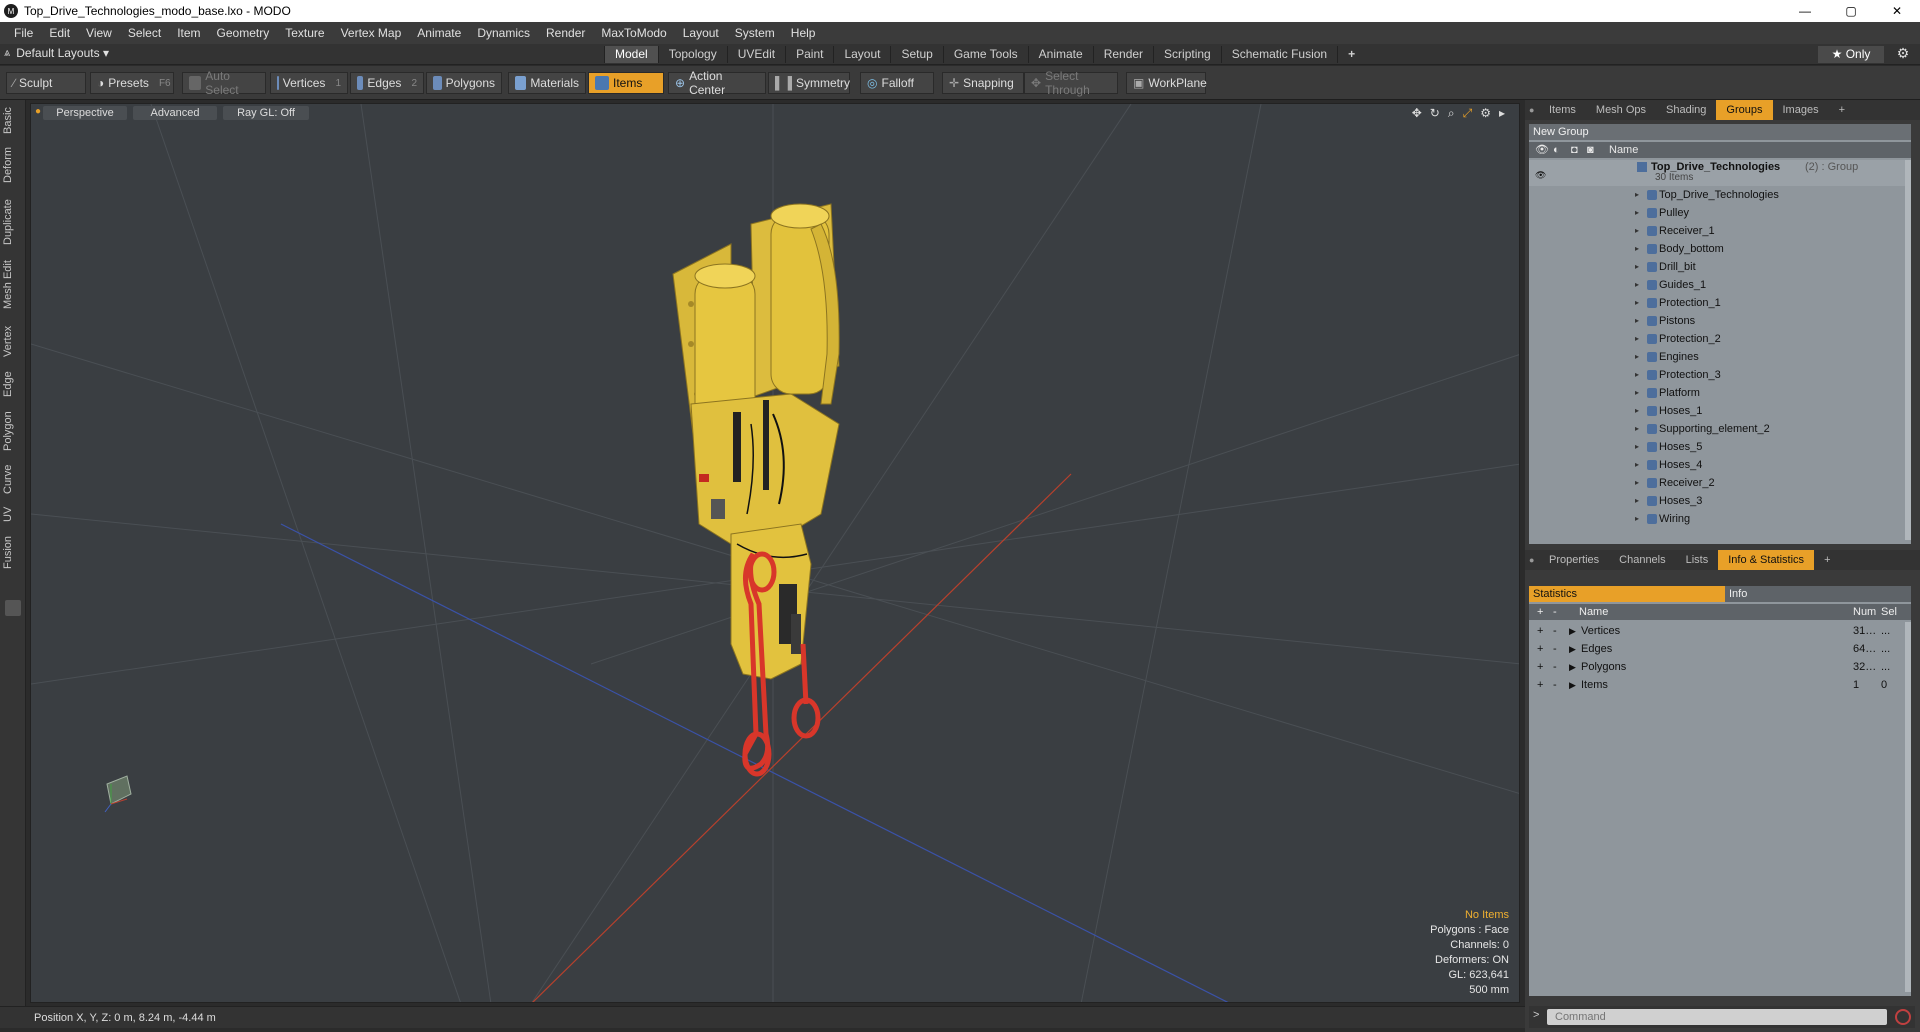 The height and width of the screenshot is (1032, 1920). Describe the element at coordinates (1502, 113) in the screenshot. I see `viewport-expand-icon: ▸` at that location.